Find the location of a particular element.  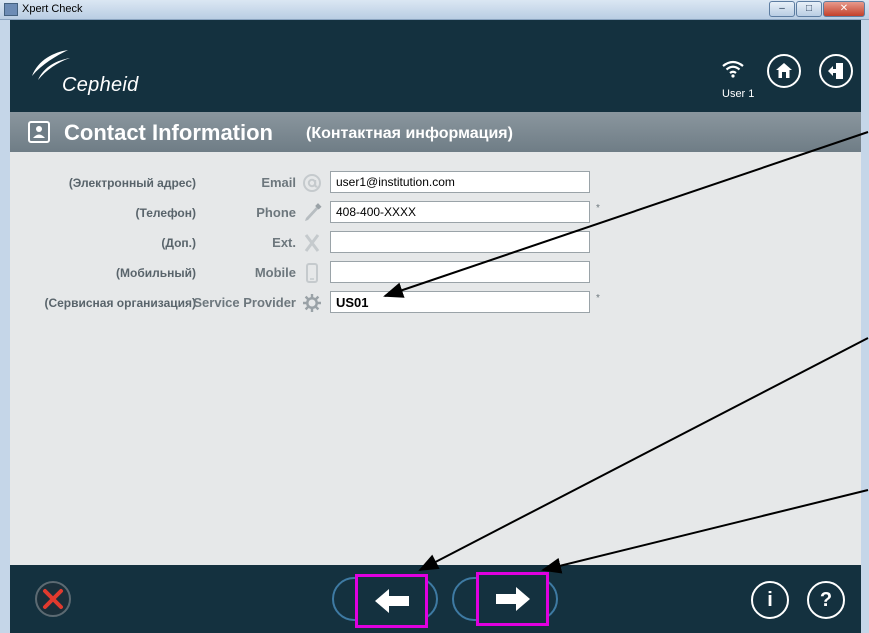

ext-x-icon is located at coordinates (312, 243).